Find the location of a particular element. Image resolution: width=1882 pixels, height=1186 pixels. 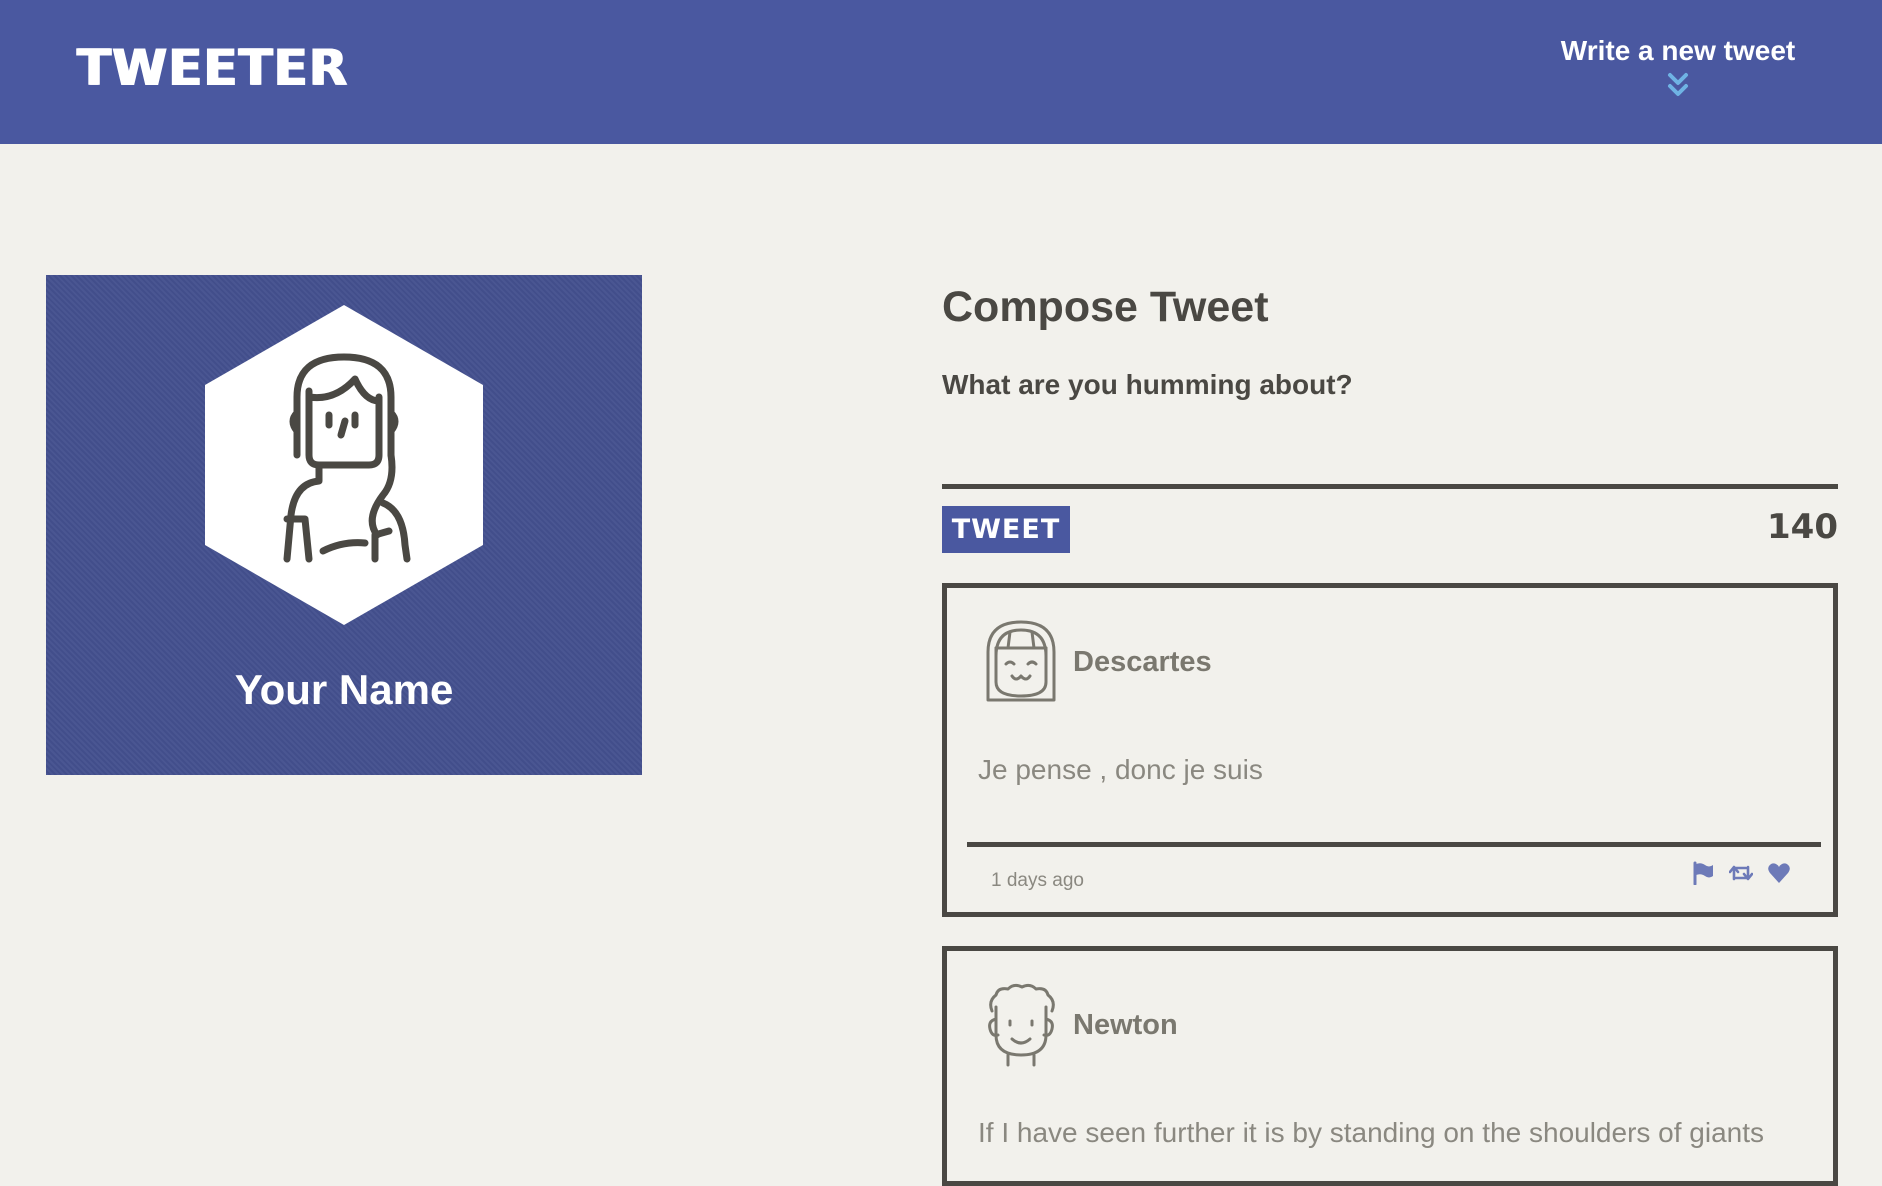

double-chevron-down-icon is located at coordinates (1678, 85).